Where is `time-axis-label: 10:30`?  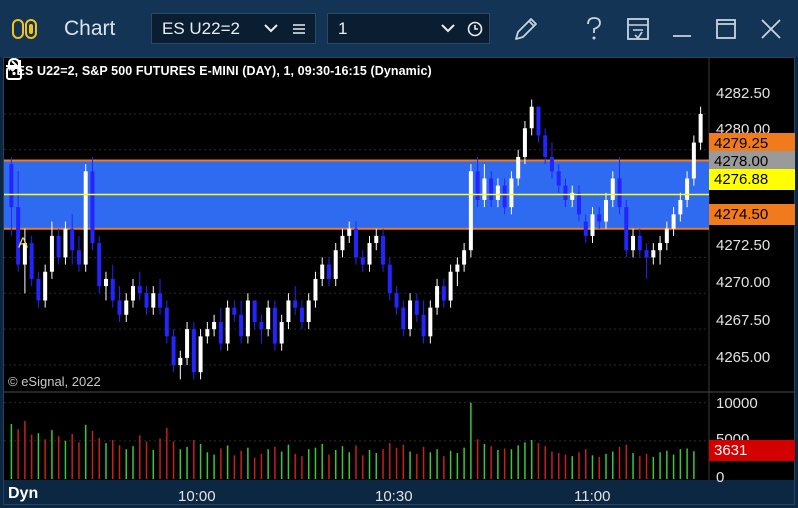 time-axis-label: 10:30 is located at coordinates (394, 496).